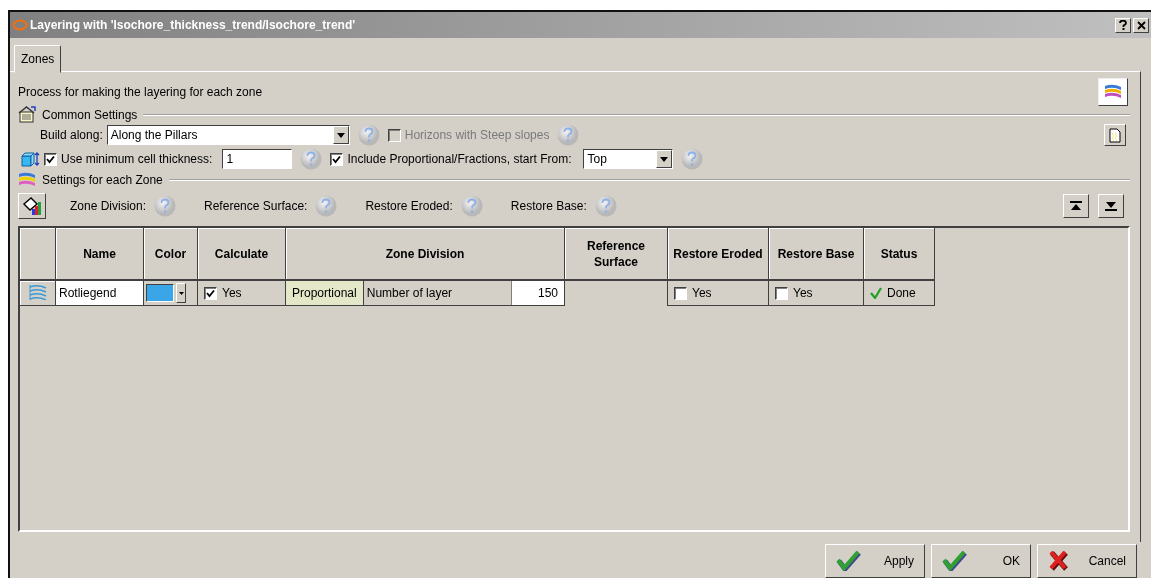 The width and height of the screenshot is (1151, 578). I want to click on move-top-icon, so click(1076, 206).